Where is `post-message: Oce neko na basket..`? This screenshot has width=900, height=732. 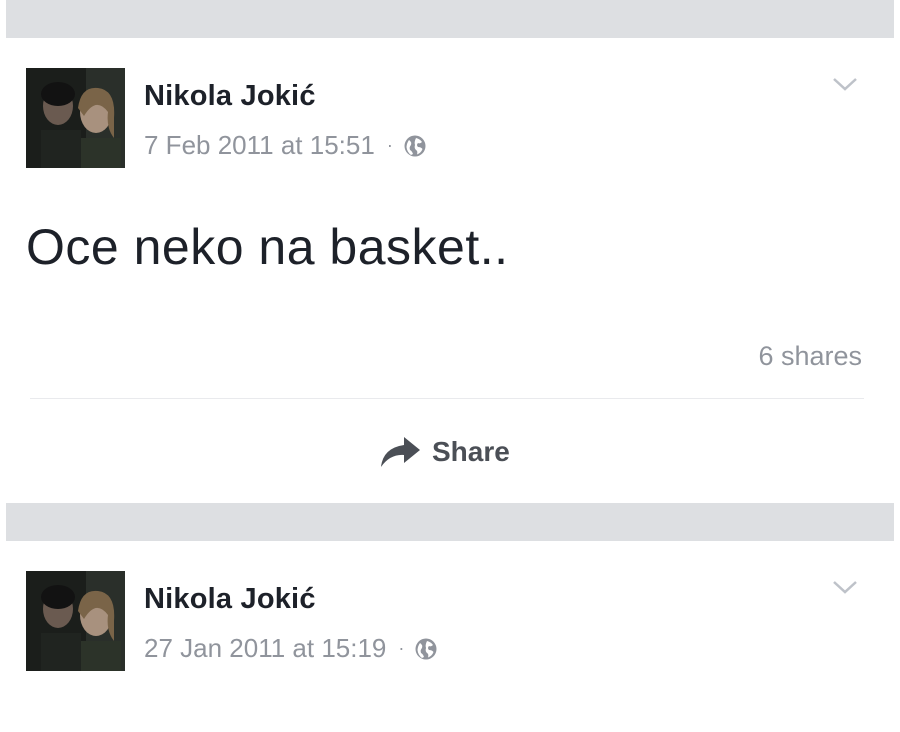
post-message: Oce neko na basket.. is located at coordinates (267, 247).